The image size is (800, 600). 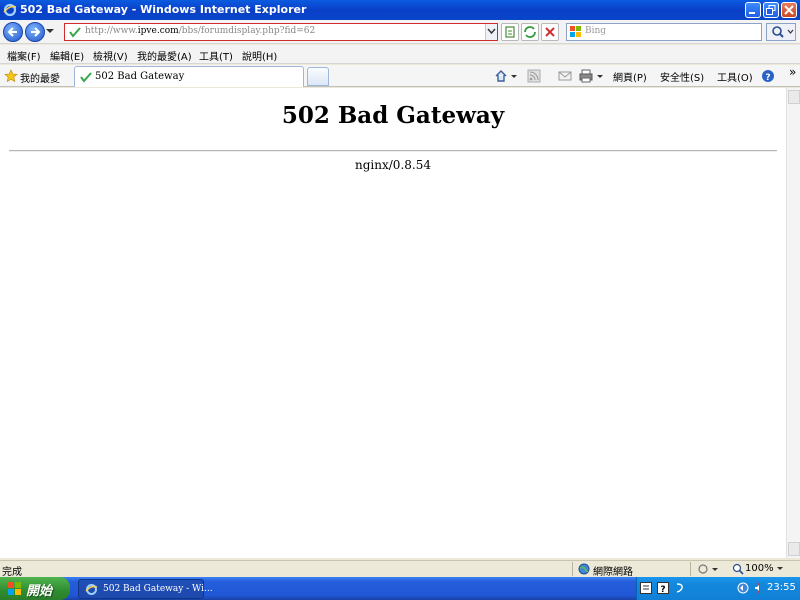 I want to click on zoom-magnifier-icon, so click(x=738, y=569).